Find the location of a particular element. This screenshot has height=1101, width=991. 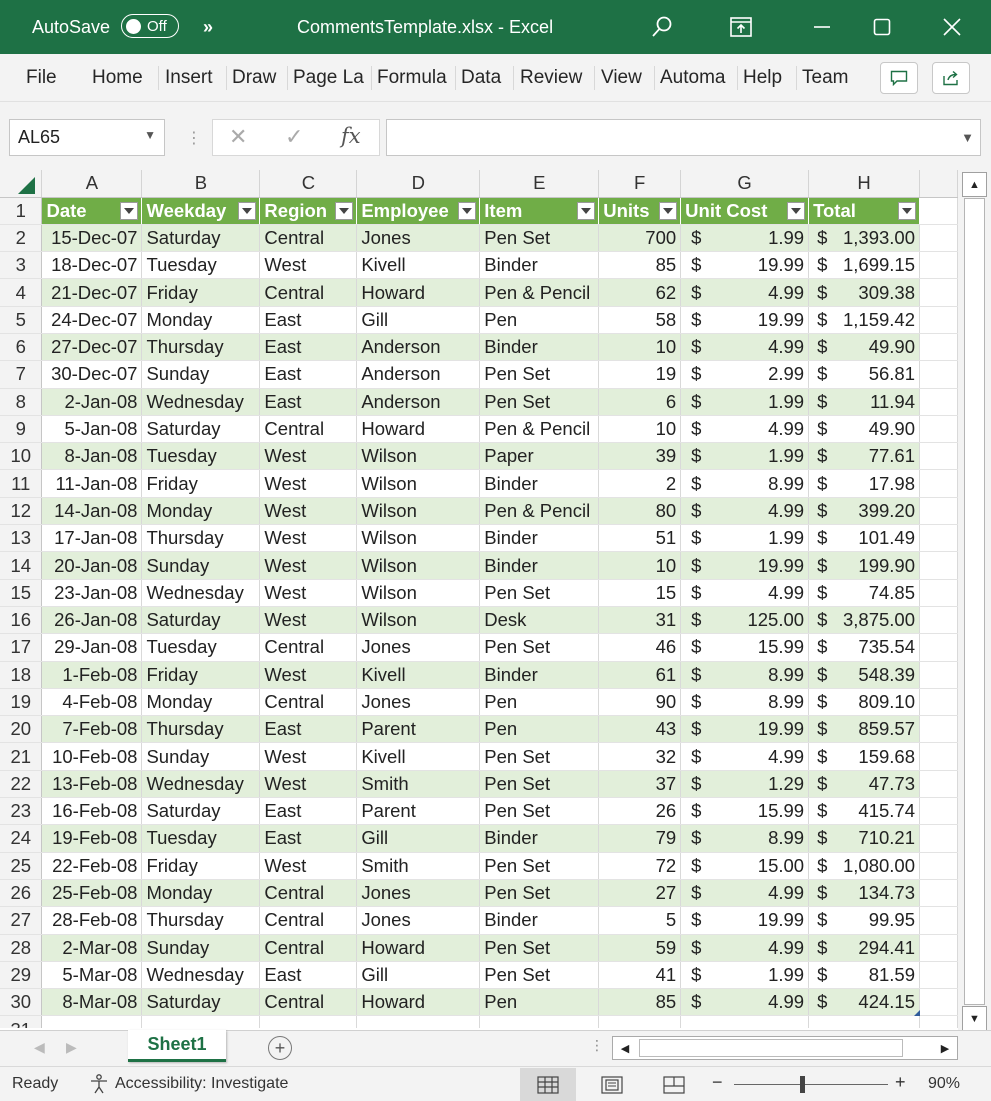

text-cell: Wednesday is located at coordinates (201, 975).